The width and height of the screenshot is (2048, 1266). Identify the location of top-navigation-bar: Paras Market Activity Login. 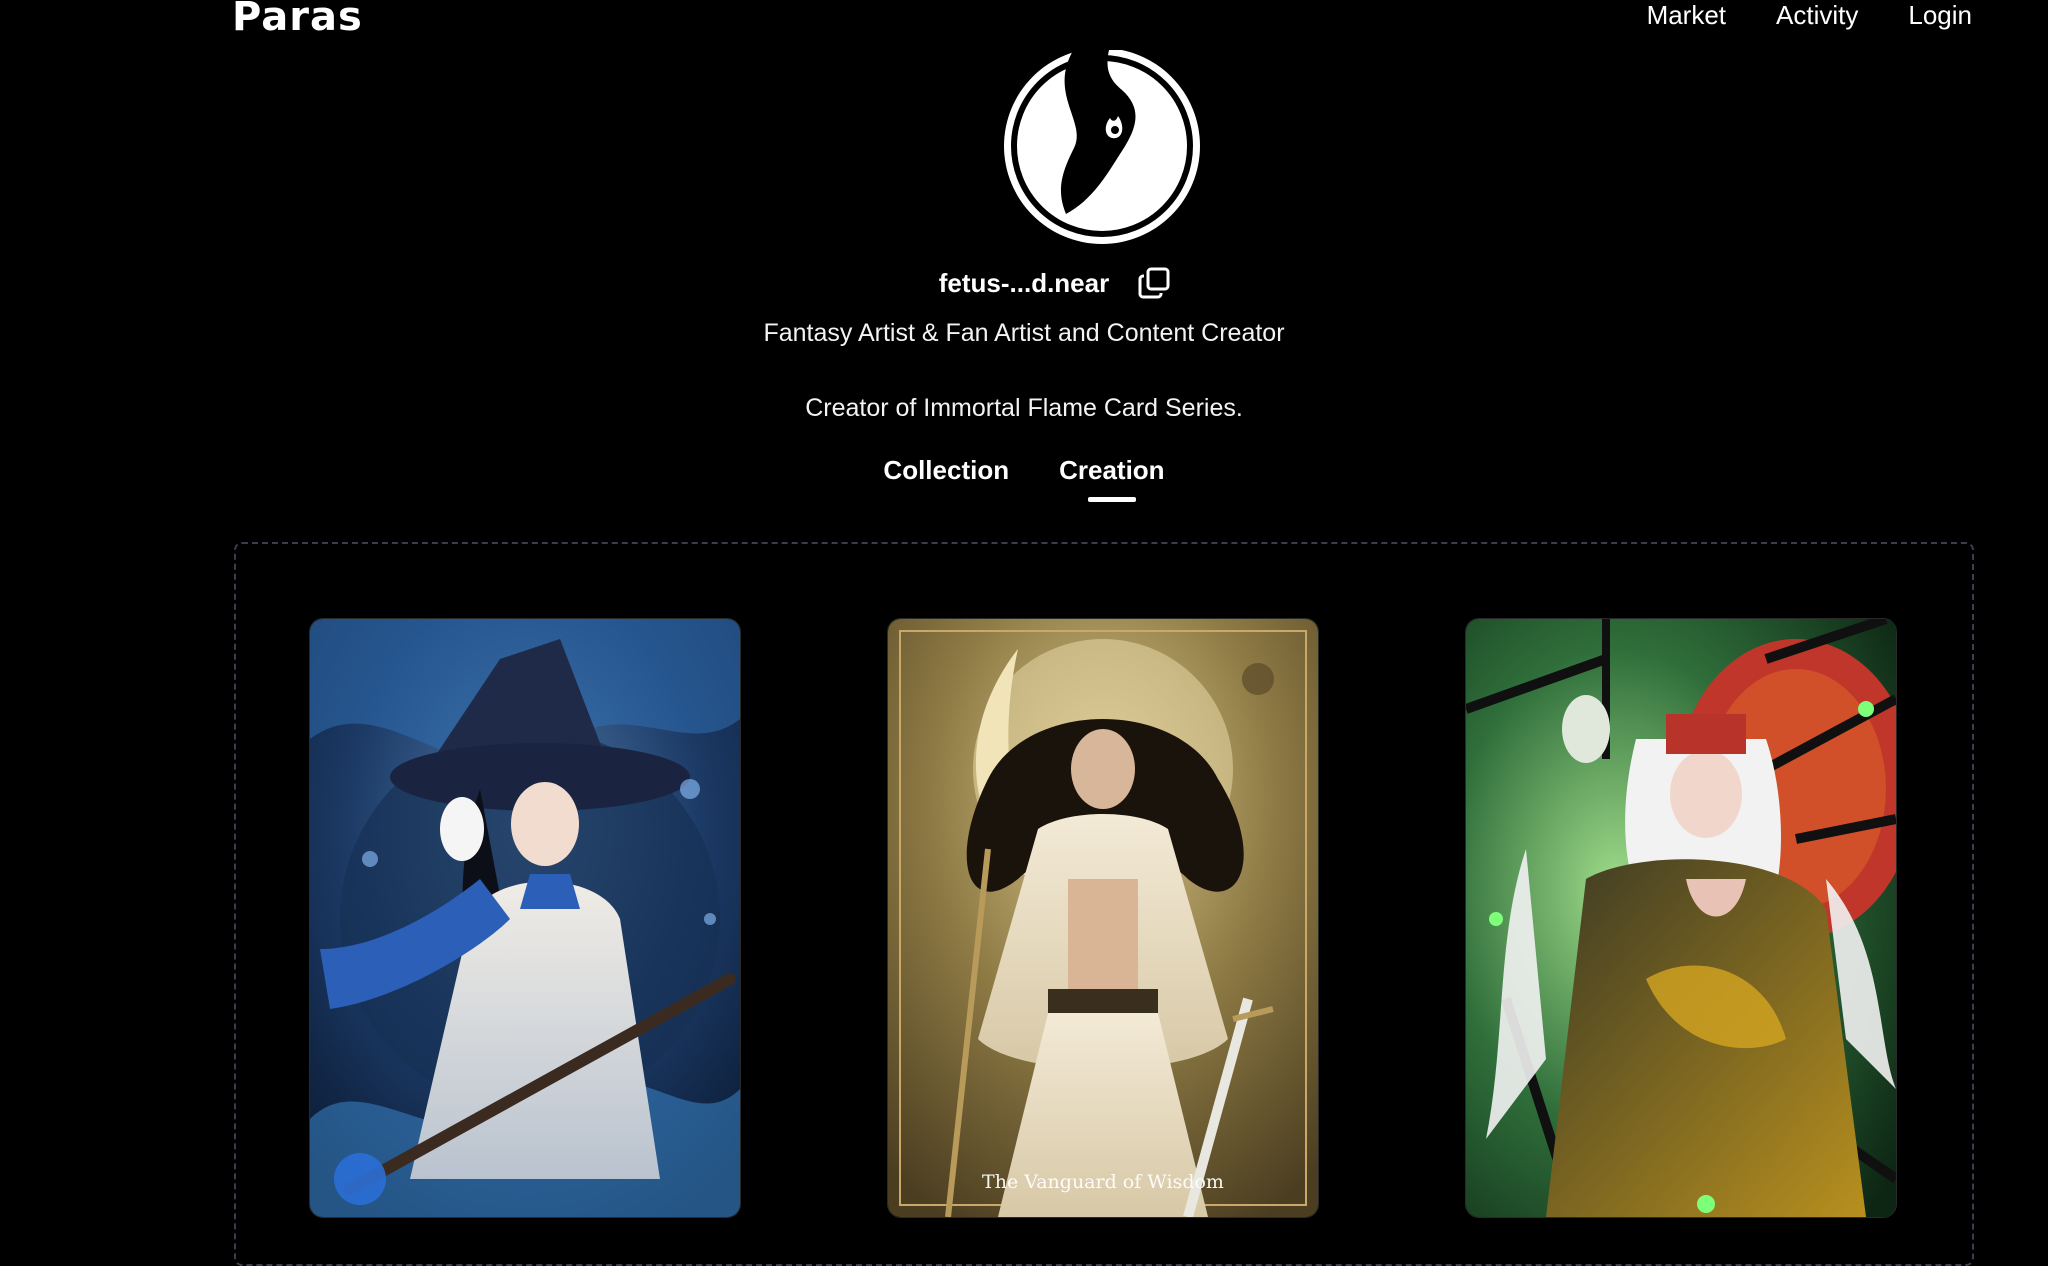
(1024, 25).